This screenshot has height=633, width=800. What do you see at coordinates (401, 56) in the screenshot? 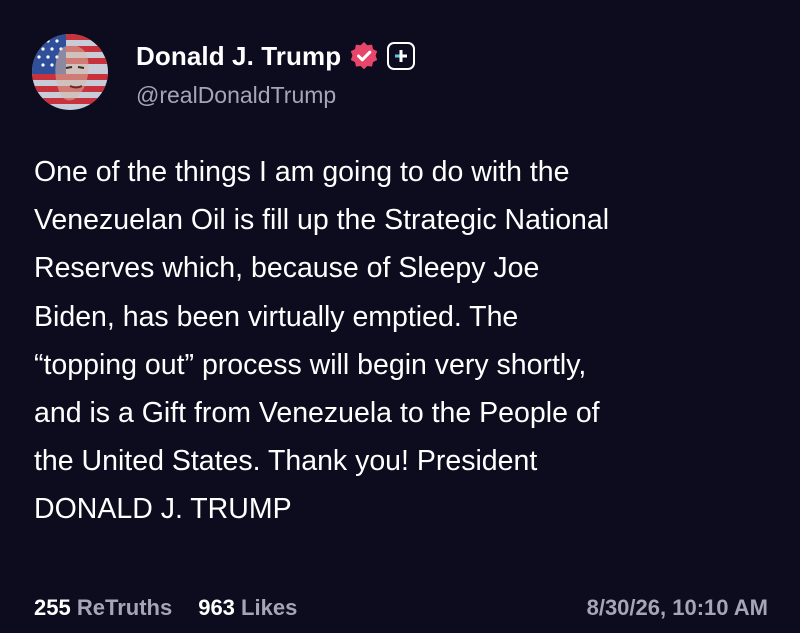
I see `plus-badge-icon` at bounding box center [401, 56].